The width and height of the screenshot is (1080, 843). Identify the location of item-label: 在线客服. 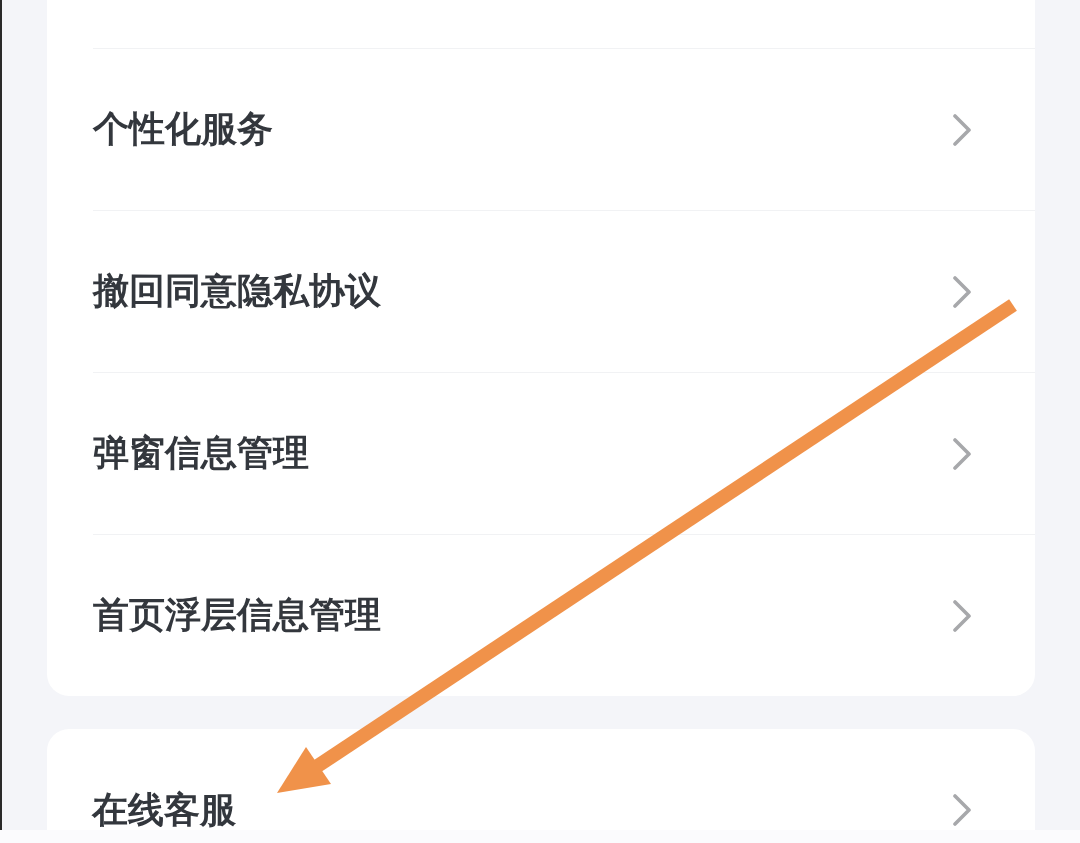
(164, 808).